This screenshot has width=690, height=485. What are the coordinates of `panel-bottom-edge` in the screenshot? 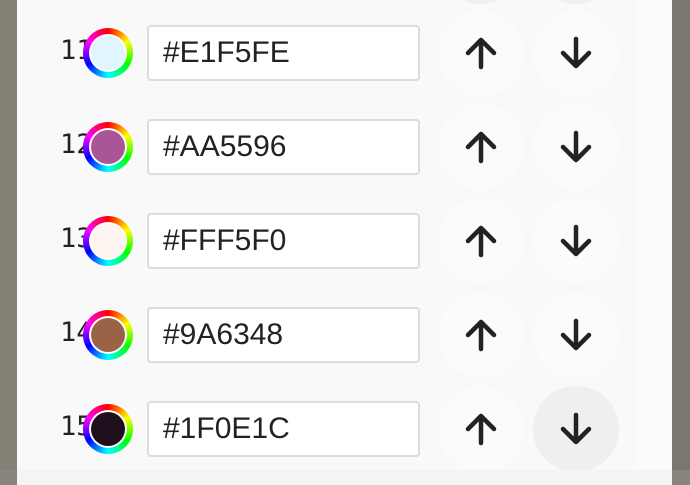 It's located at (344, 477).